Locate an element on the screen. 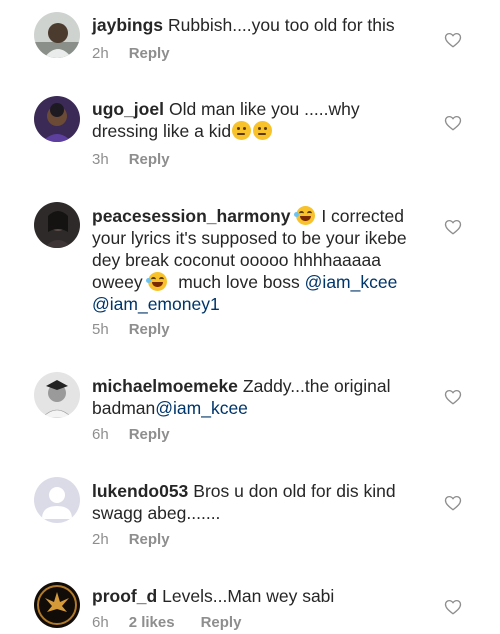 The image size is (500, 634). comment-text: proof_d Levels...Man wey sabi is located at coordinates (259, 596).